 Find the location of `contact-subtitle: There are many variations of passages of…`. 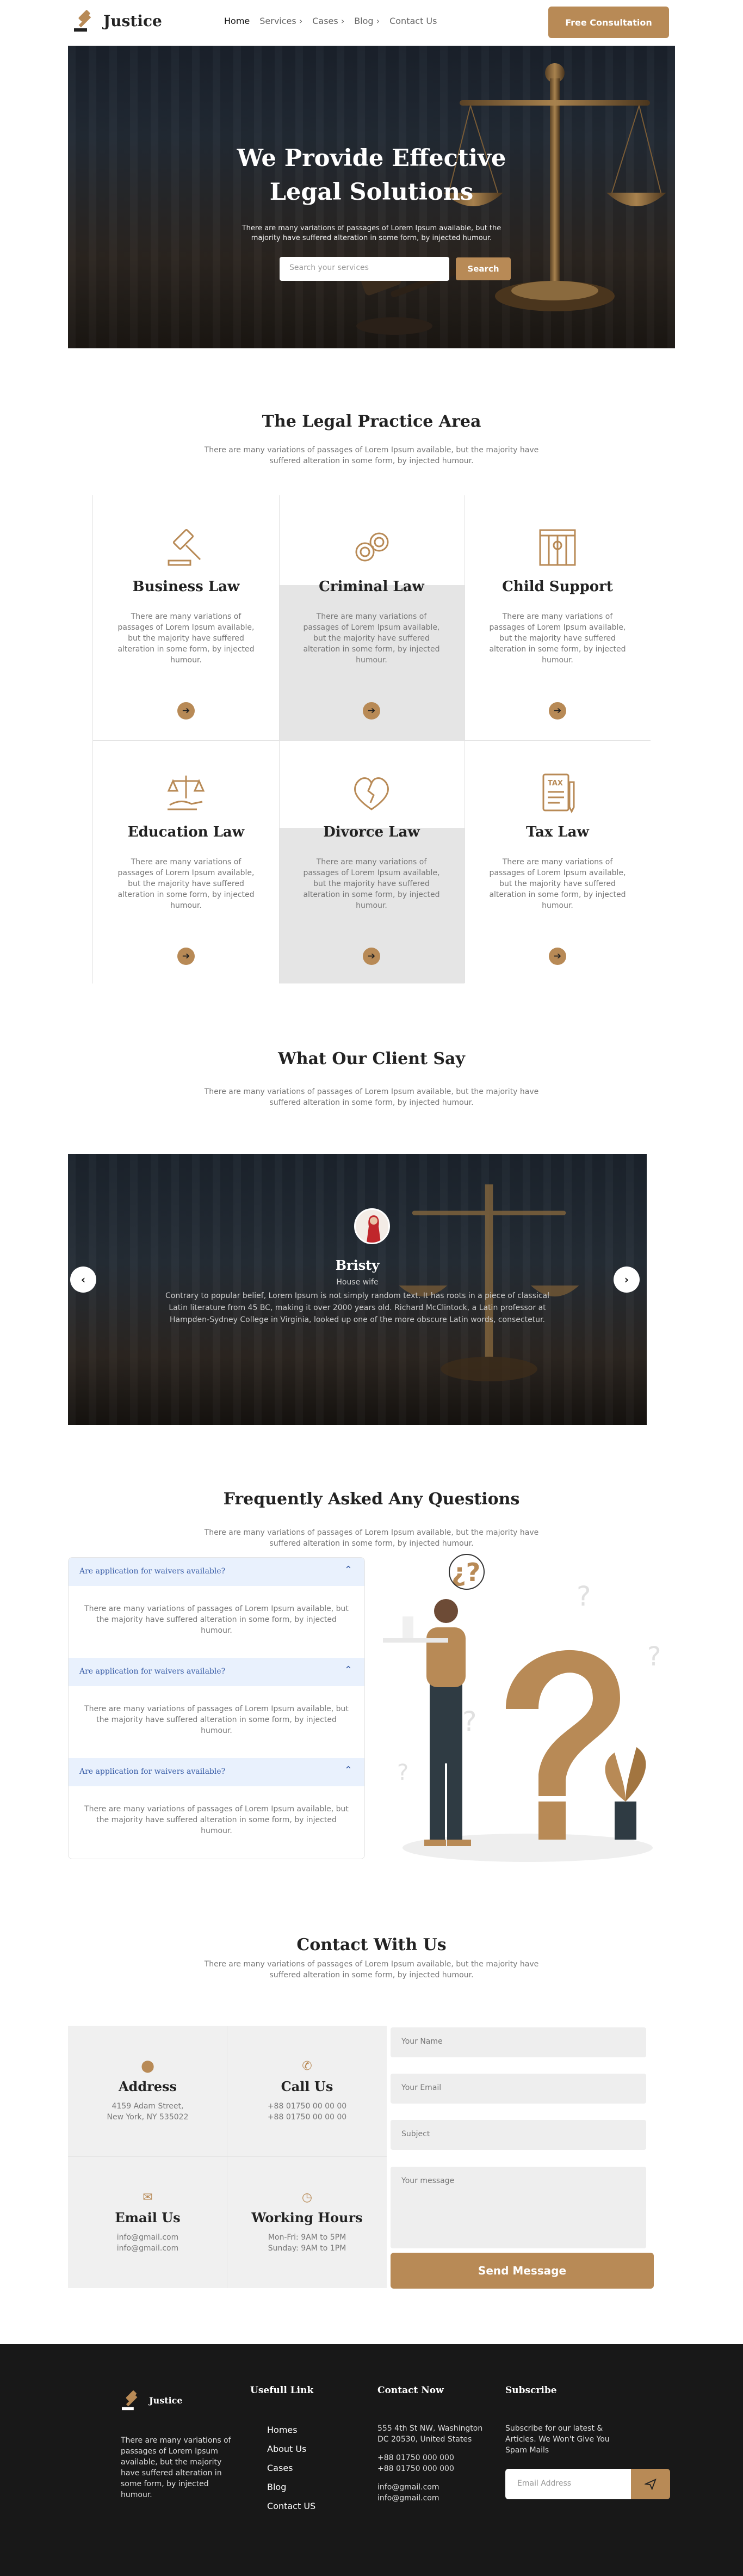

contact-subtitle: There are many variations of passages of… is located at coordinates (371, 1969).